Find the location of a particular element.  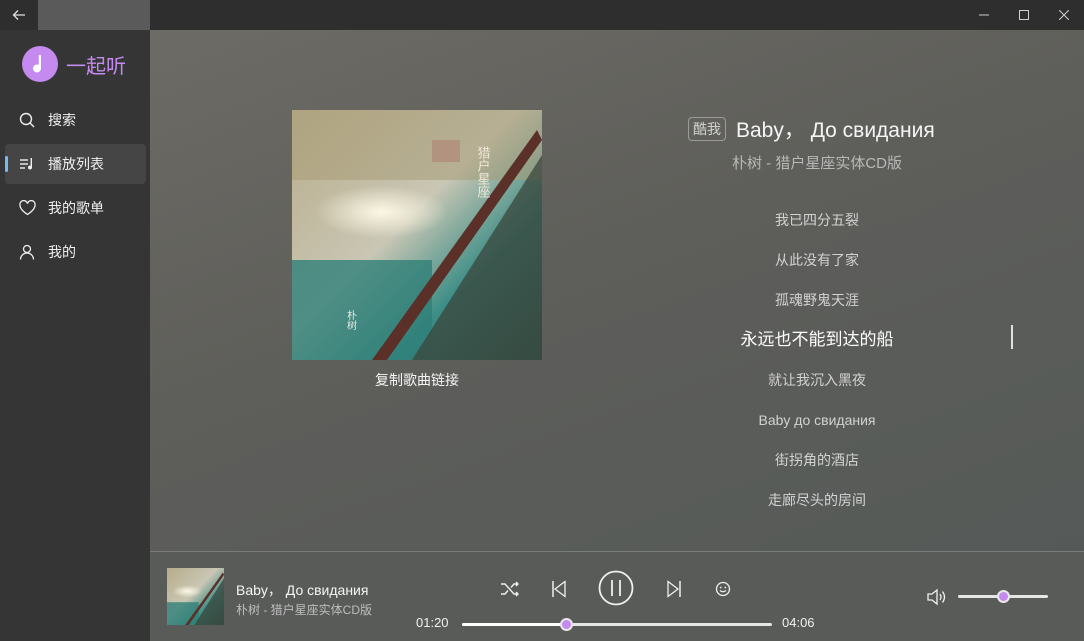

copy-song-link-button: 复制歌曲链接 is located at coordinates (417, 380).